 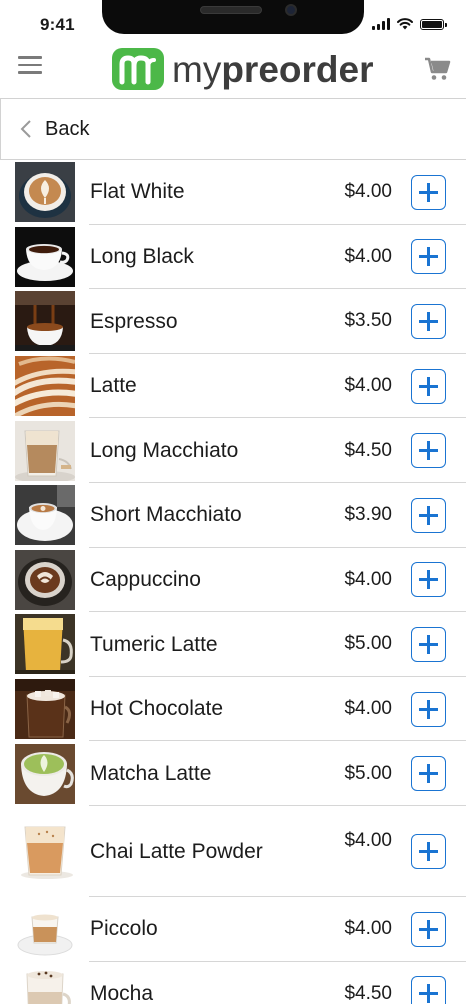 I want to click on list-item: Short Macchiato $3.90, so click(x=233, y=515).